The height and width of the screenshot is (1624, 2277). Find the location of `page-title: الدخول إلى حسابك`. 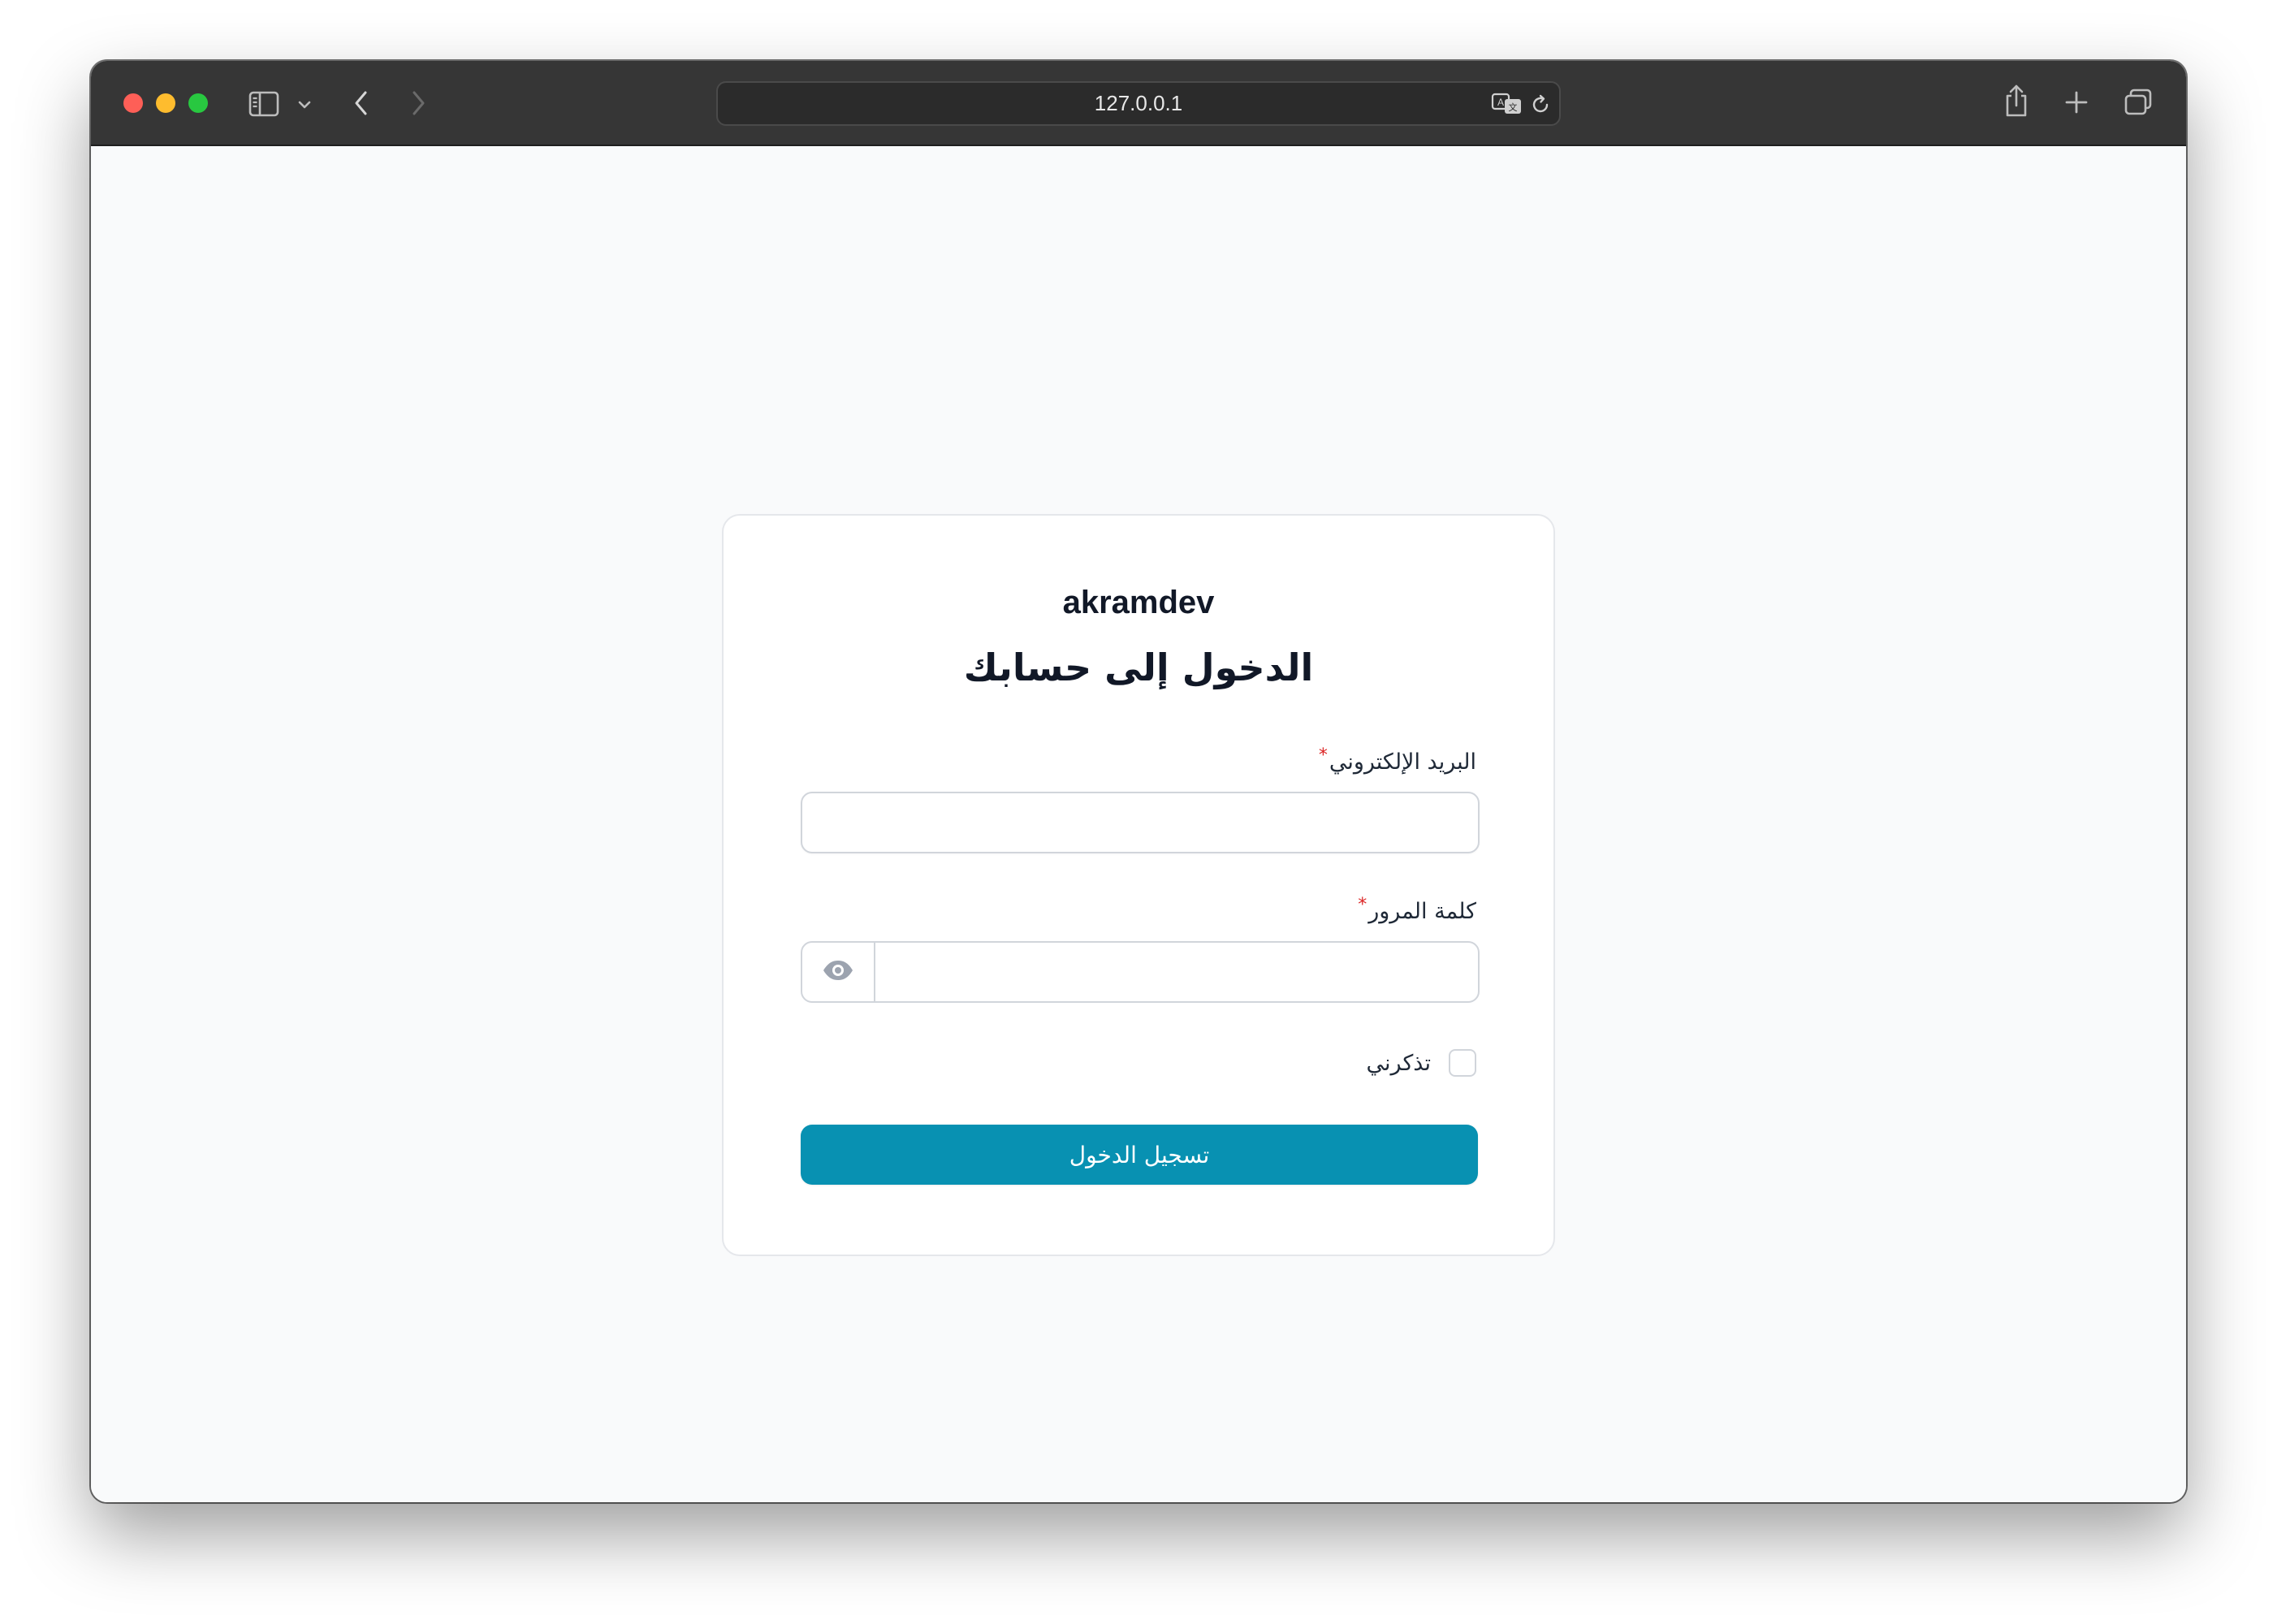

page-title: الدخول إلى حسابك is located at coordinates (1138, 667).